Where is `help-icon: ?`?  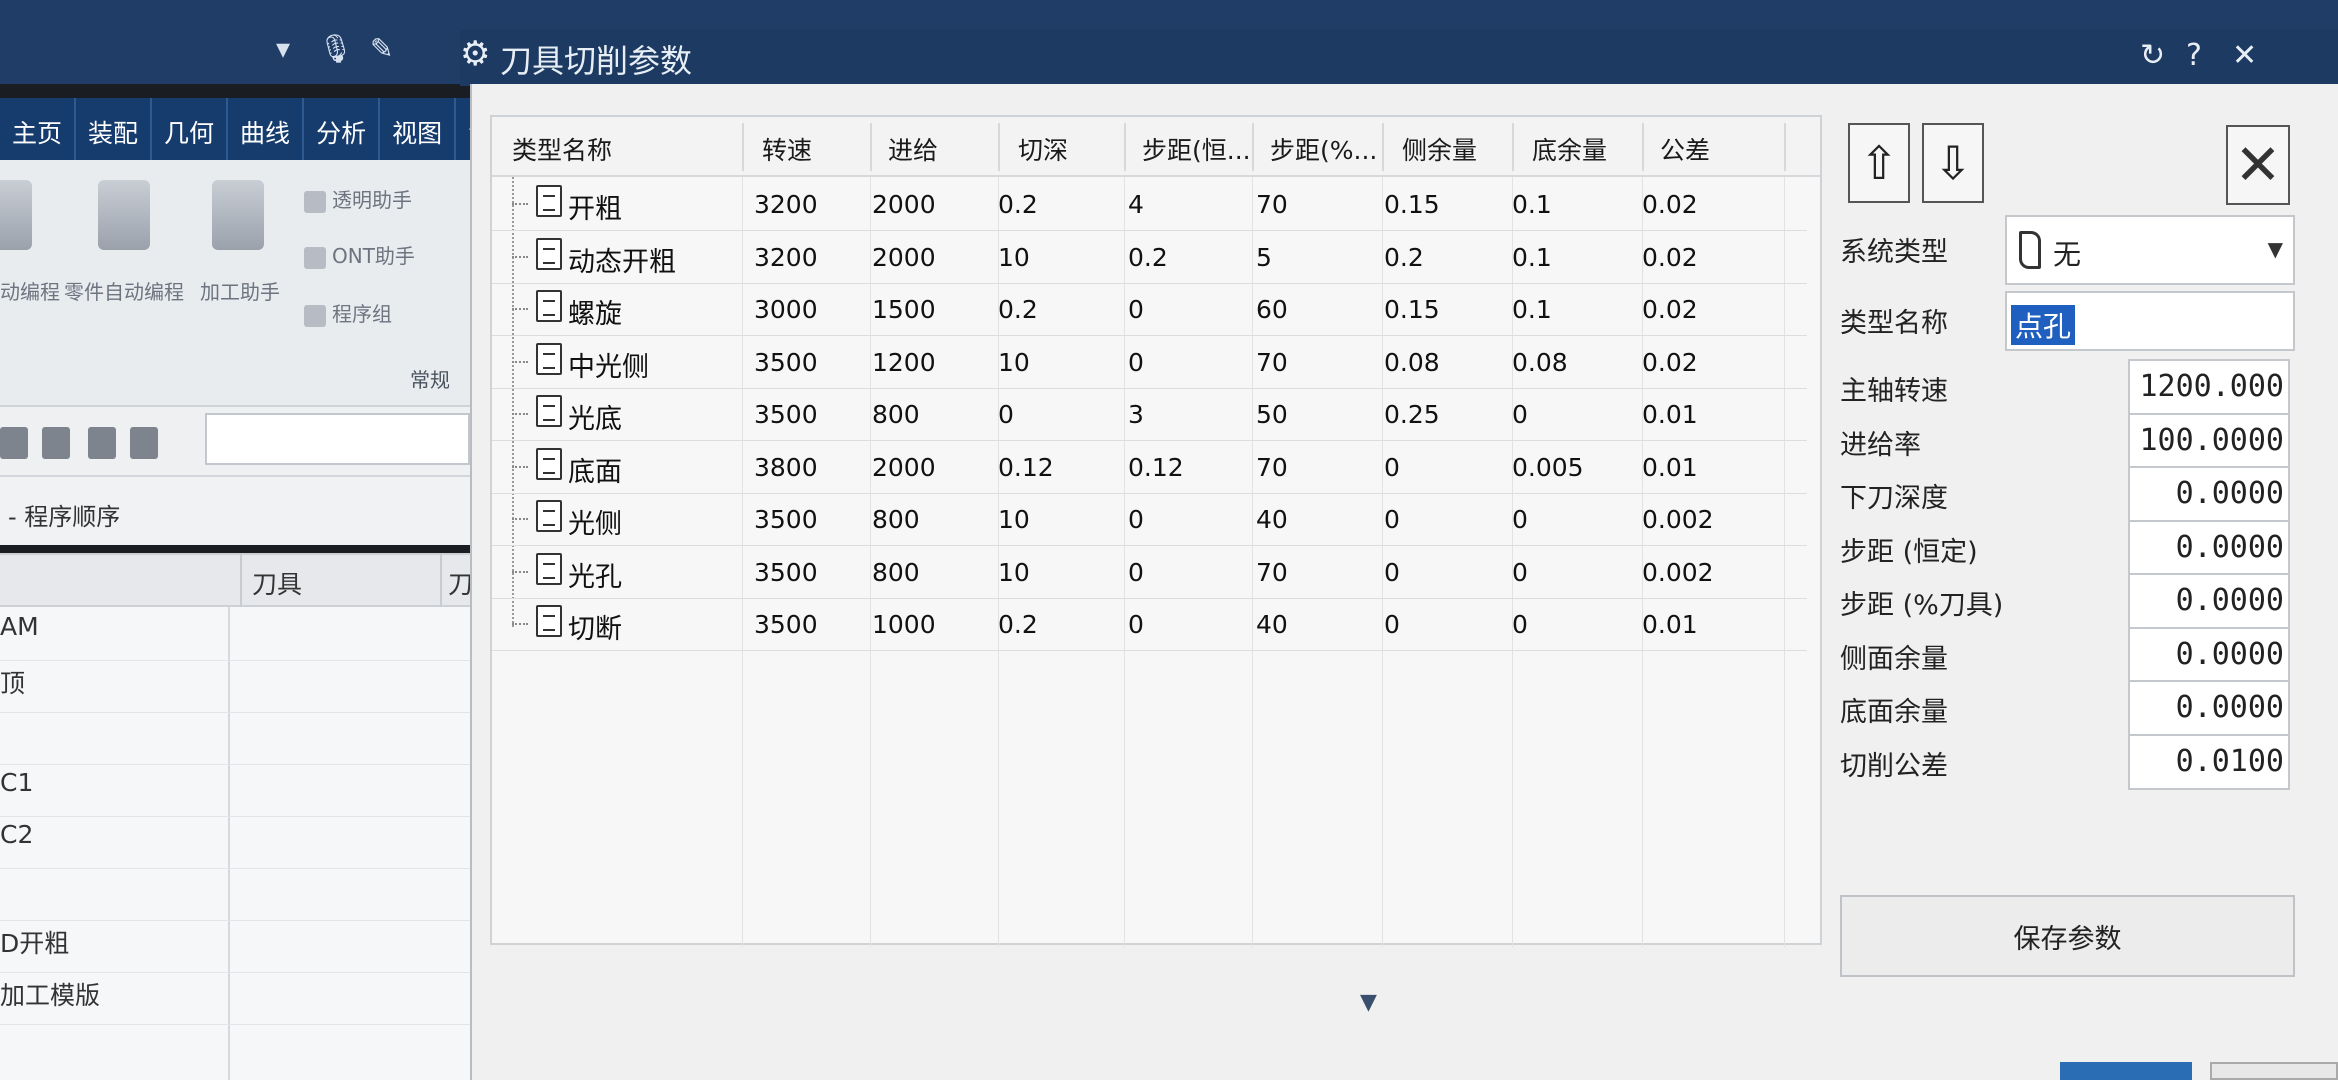
help-icon: ? is located at coordinates (2194, 55).